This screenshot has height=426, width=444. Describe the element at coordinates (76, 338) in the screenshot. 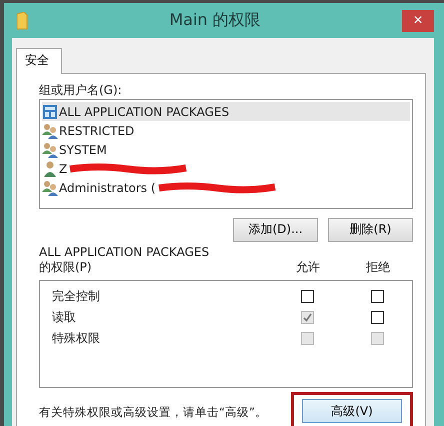

I see `permission-name: 特殊权限` at that location.